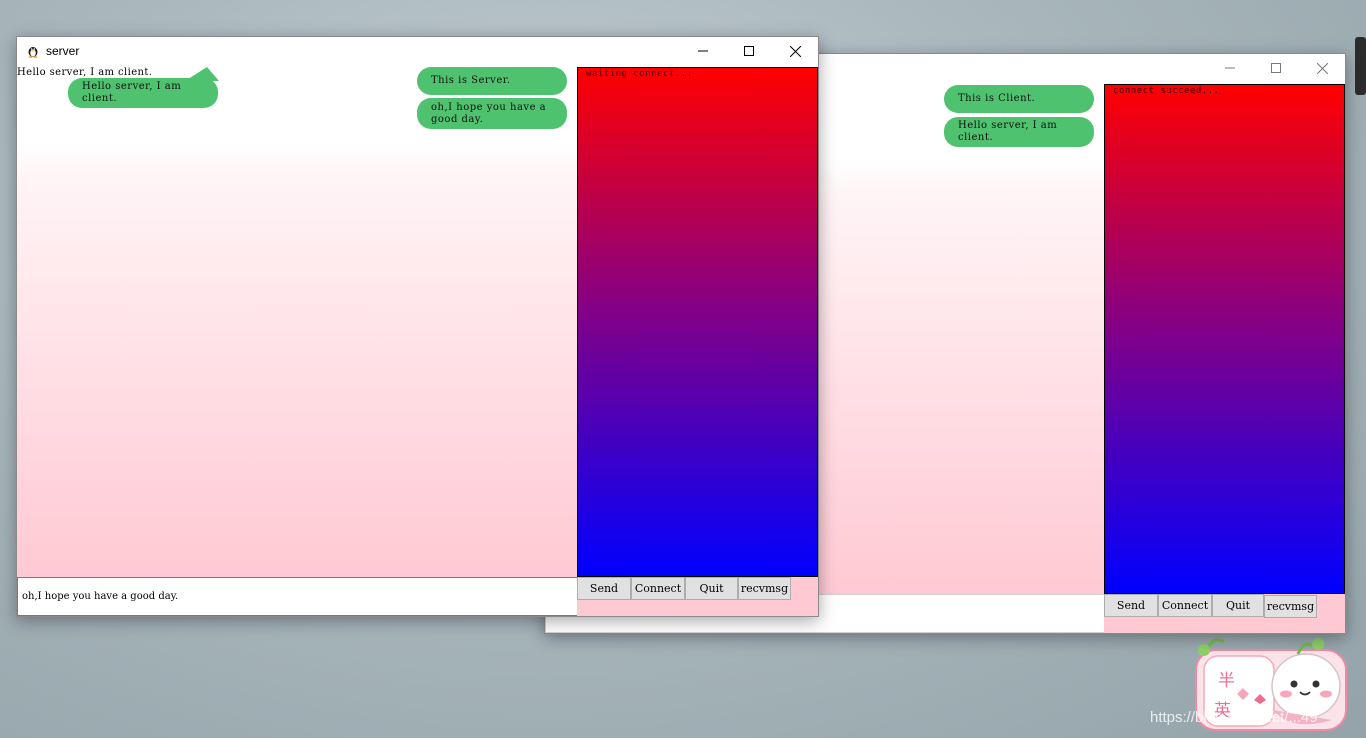 The image size is (1366, 738). Describe the element at coordinates (658, 588) in the screenshot. I see `server-connect-button: Connect` at that location.